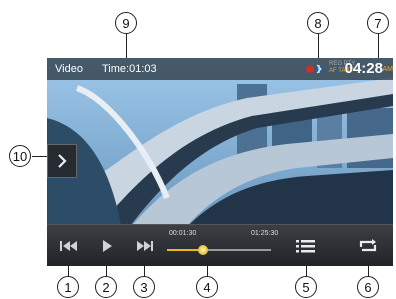 The width and height of the screenshot is (396, 299). I want to click on callout-9: 9, so click(126, 23).